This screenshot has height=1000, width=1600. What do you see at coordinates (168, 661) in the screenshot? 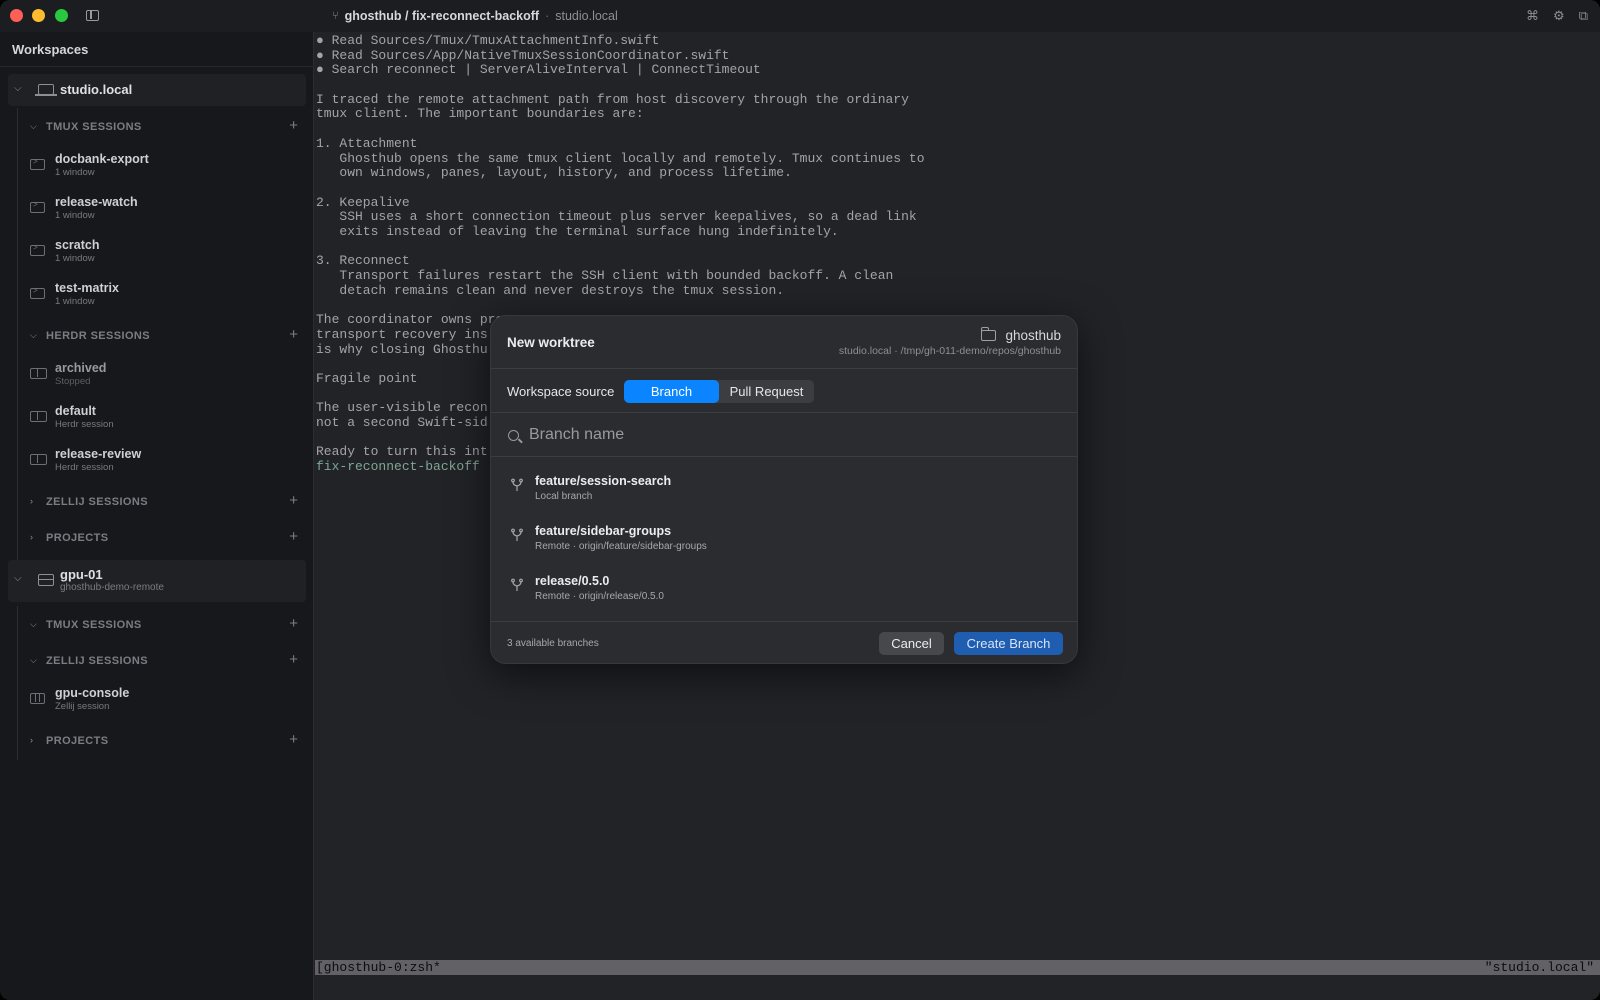
I see `section-zellij-sessions: ⌵ ZELLIJ SESSIONS +` at bounding box center [168, 661].